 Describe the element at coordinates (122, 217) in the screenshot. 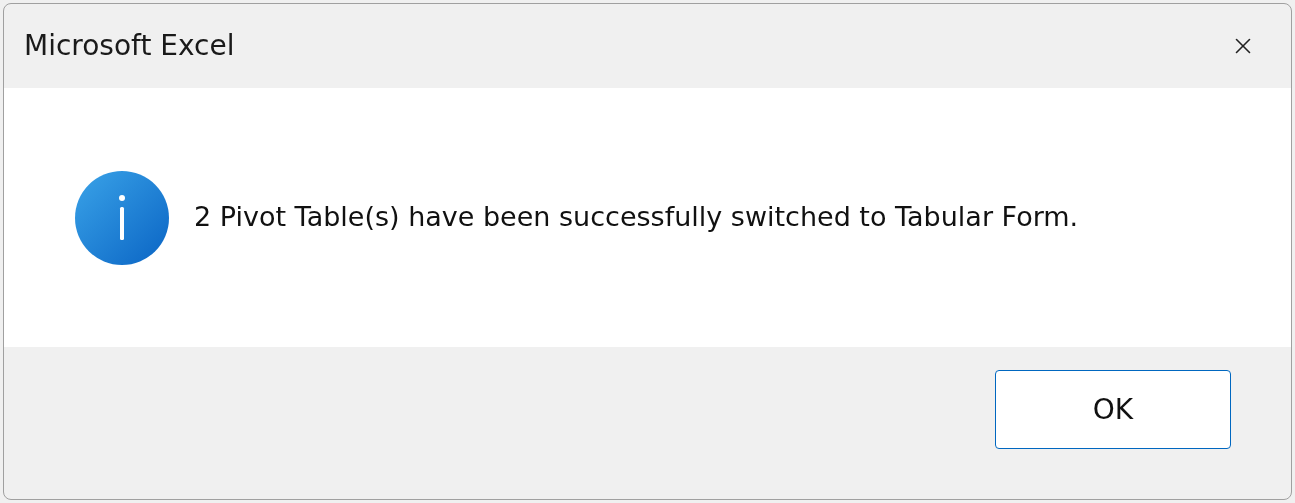

I see `info-icon` at that location.